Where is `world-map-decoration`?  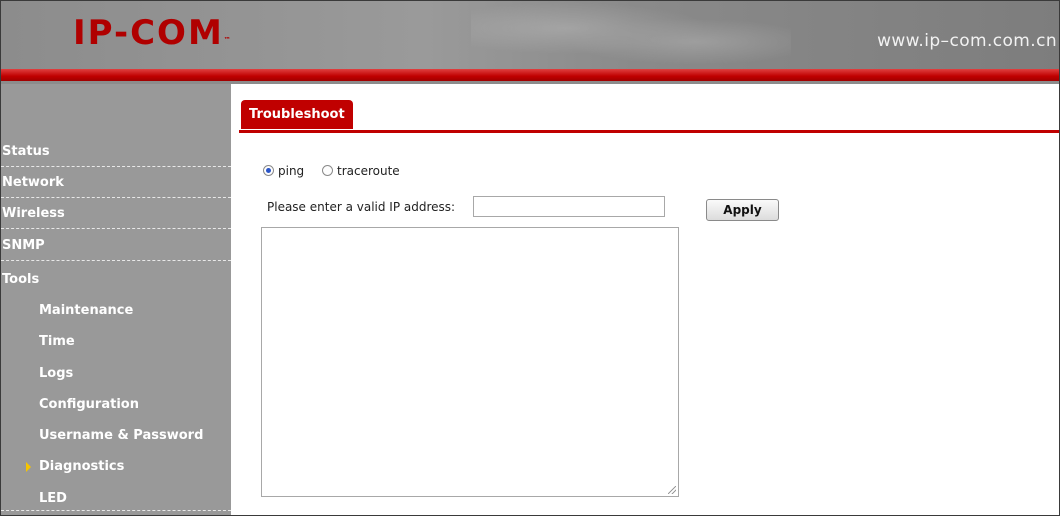
world-map-decoration is located at coordinates (631, 35).